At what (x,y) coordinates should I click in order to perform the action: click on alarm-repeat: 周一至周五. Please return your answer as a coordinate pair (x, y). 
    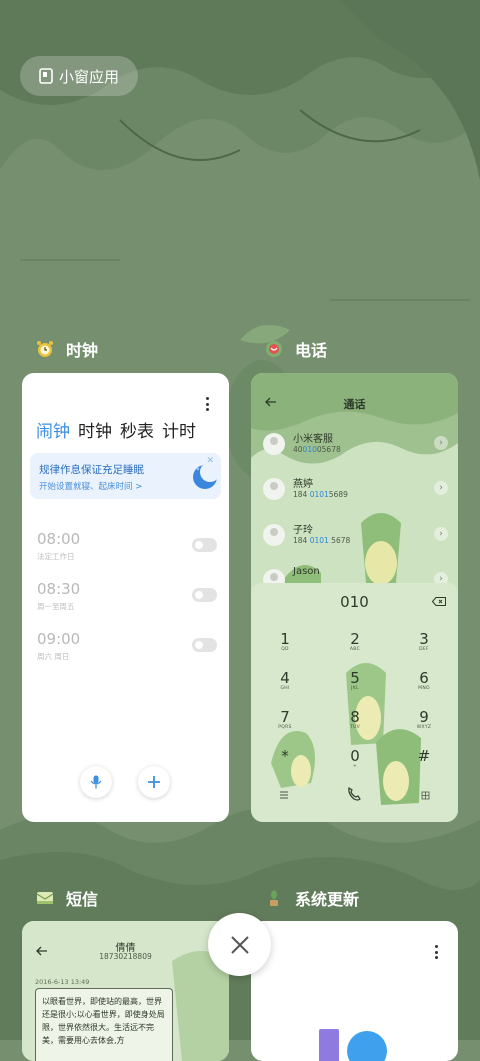
    Looking at the image, I should click on (56, 606).